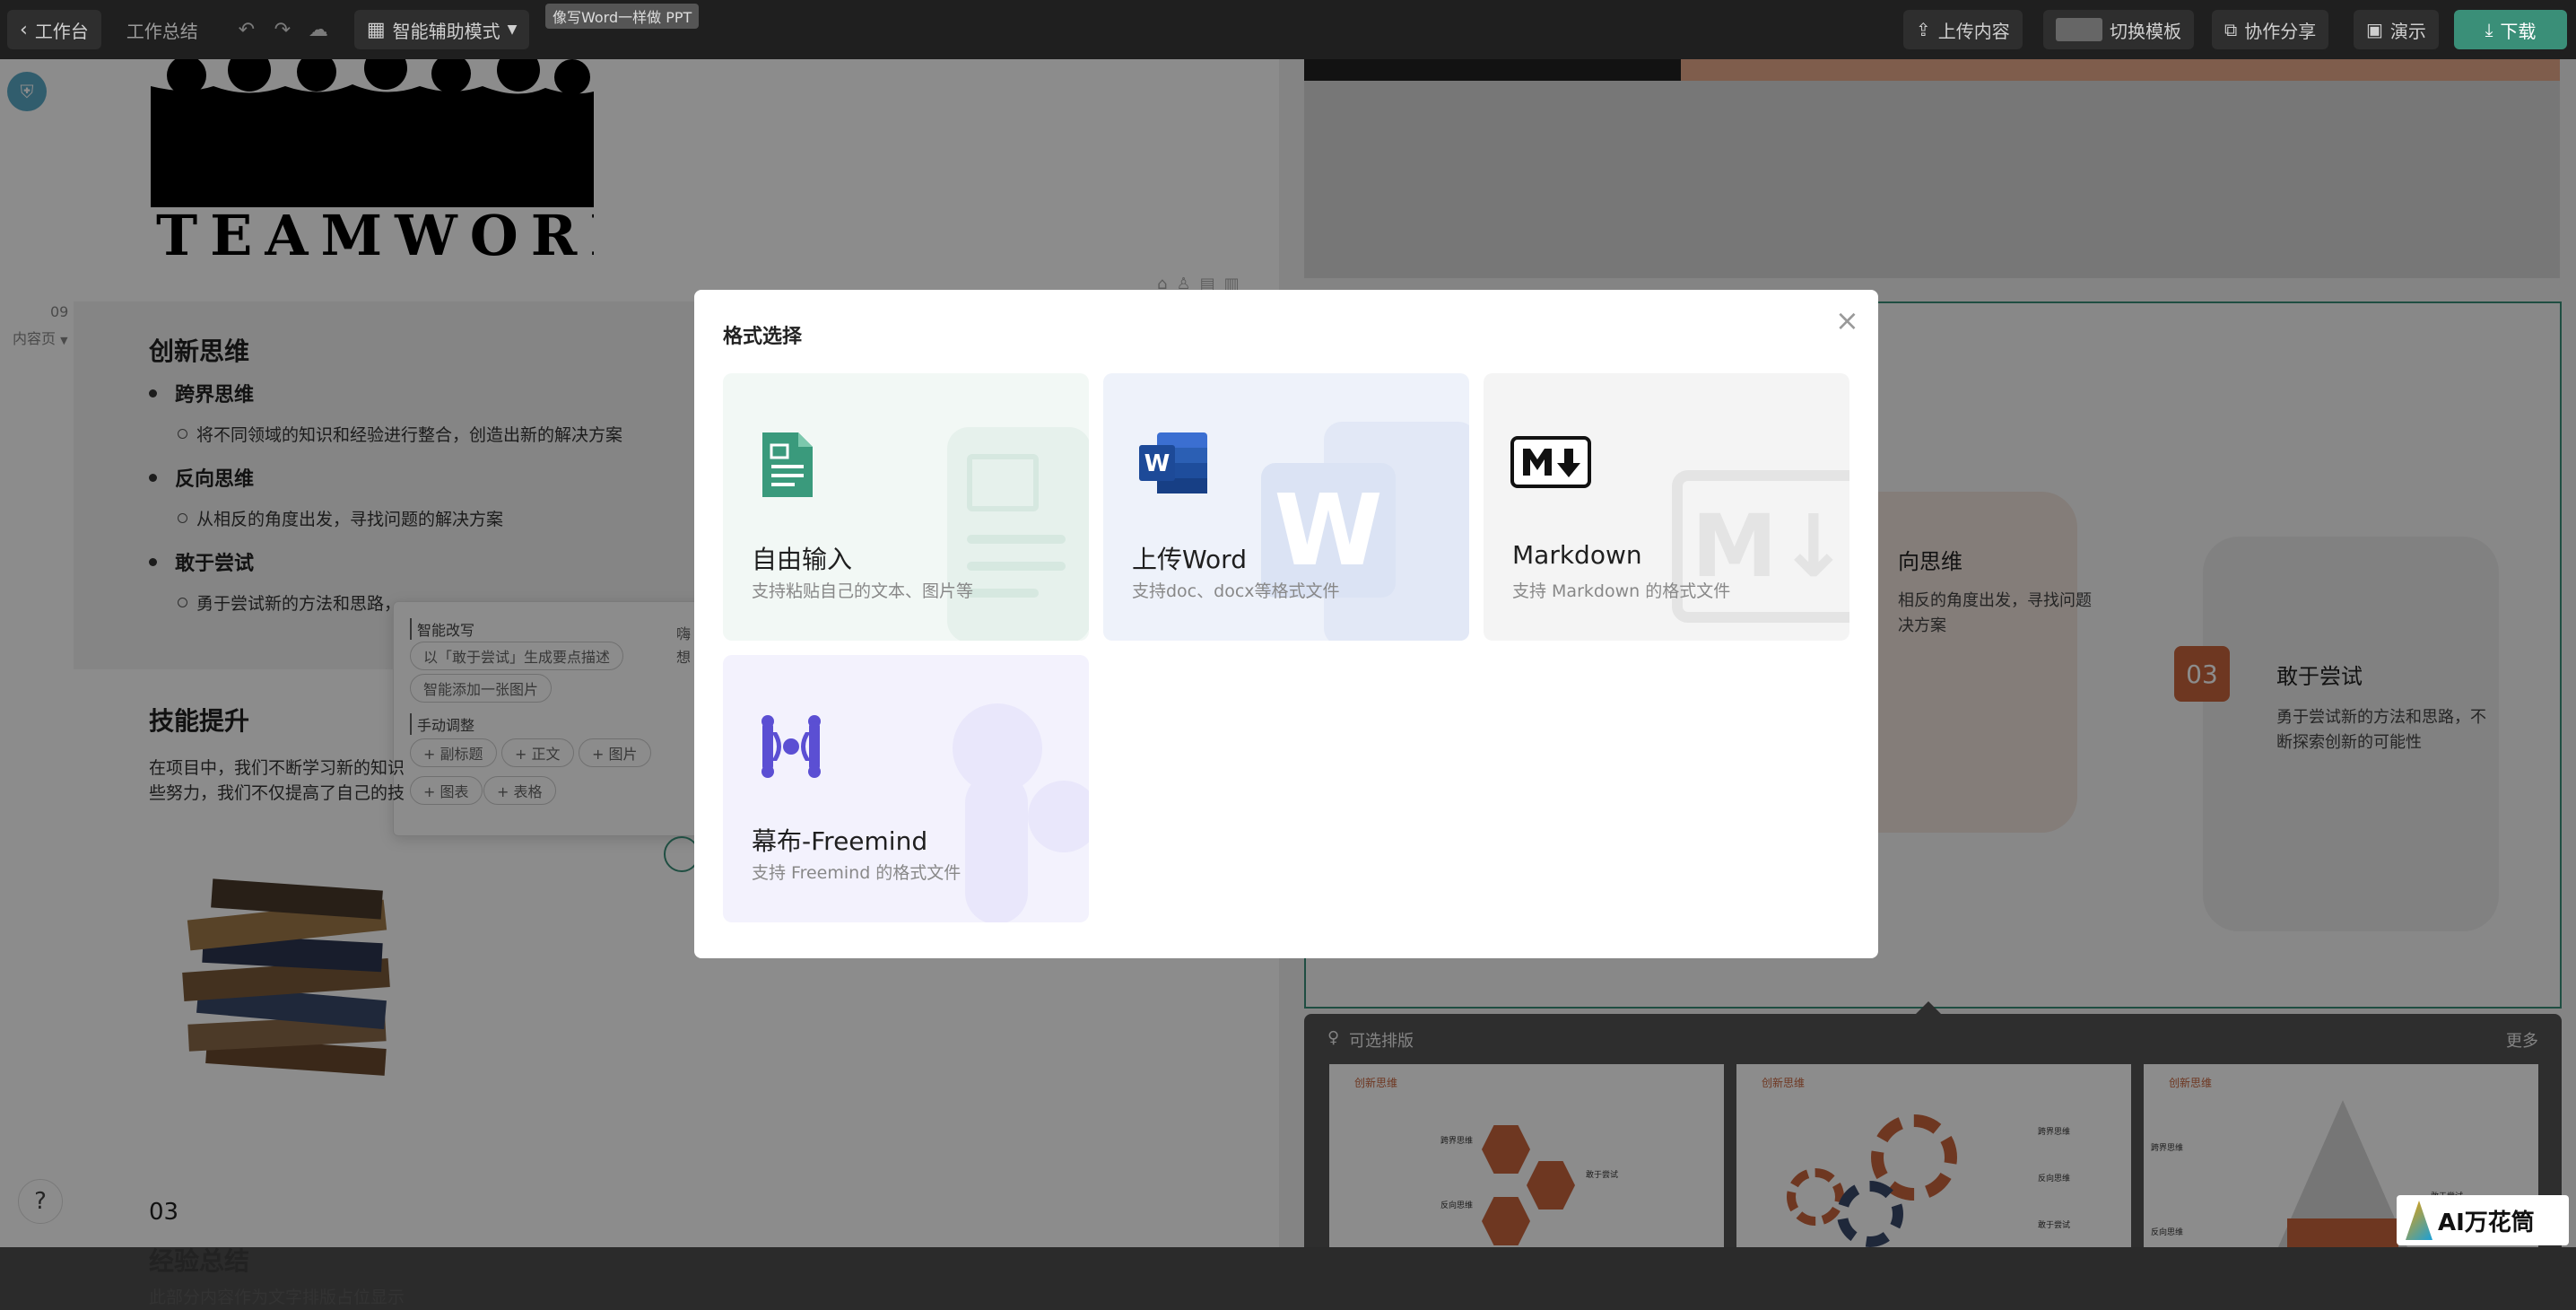 This screenshot has height=1310, width=2576. What do you see at coordinates (24, 30) in the screenshot?
I see `chevron-left-icon: ‹` at bounding box center [24, 30].